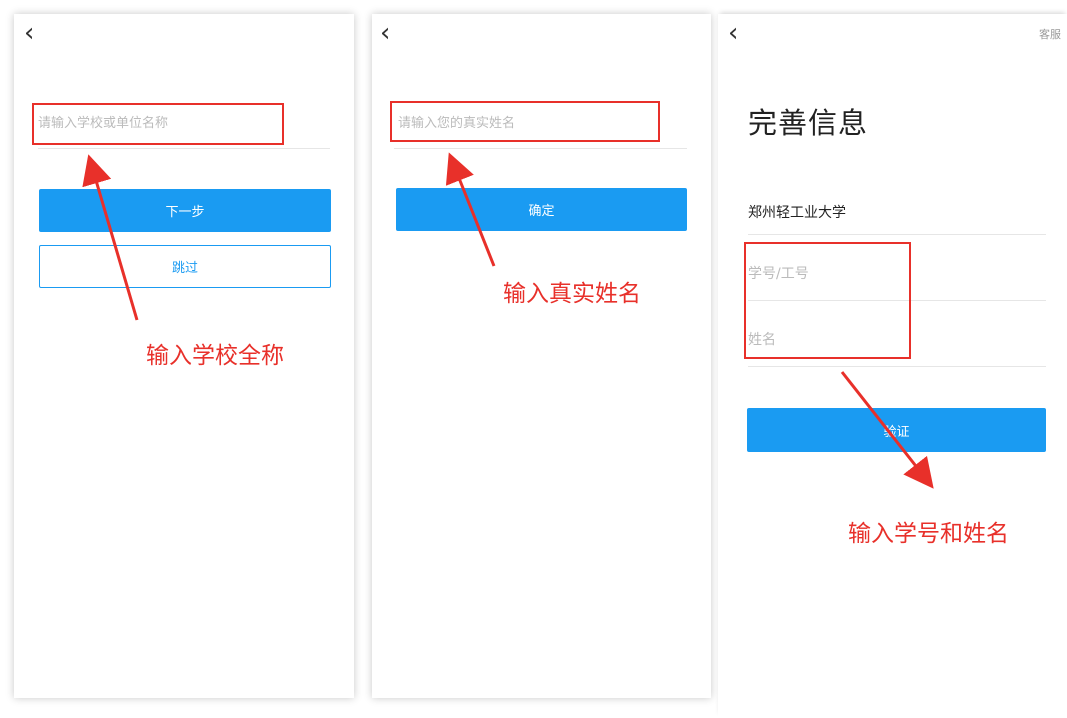  I want to click on customer-service-link: 客服, so click(1050, 34).